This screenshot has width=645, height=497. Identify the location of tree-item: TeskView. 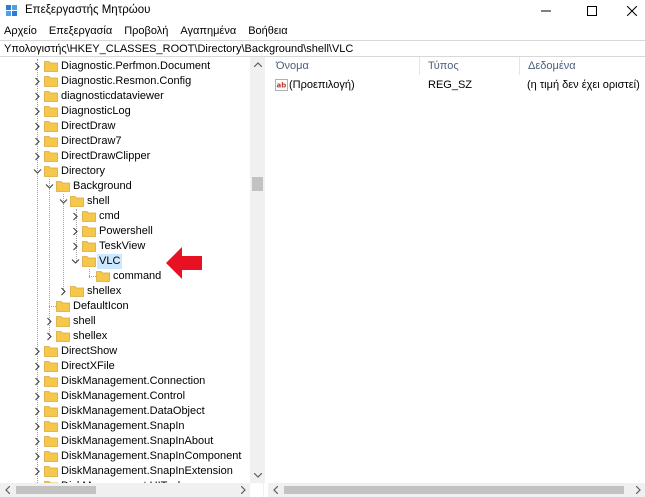
(125, 246).